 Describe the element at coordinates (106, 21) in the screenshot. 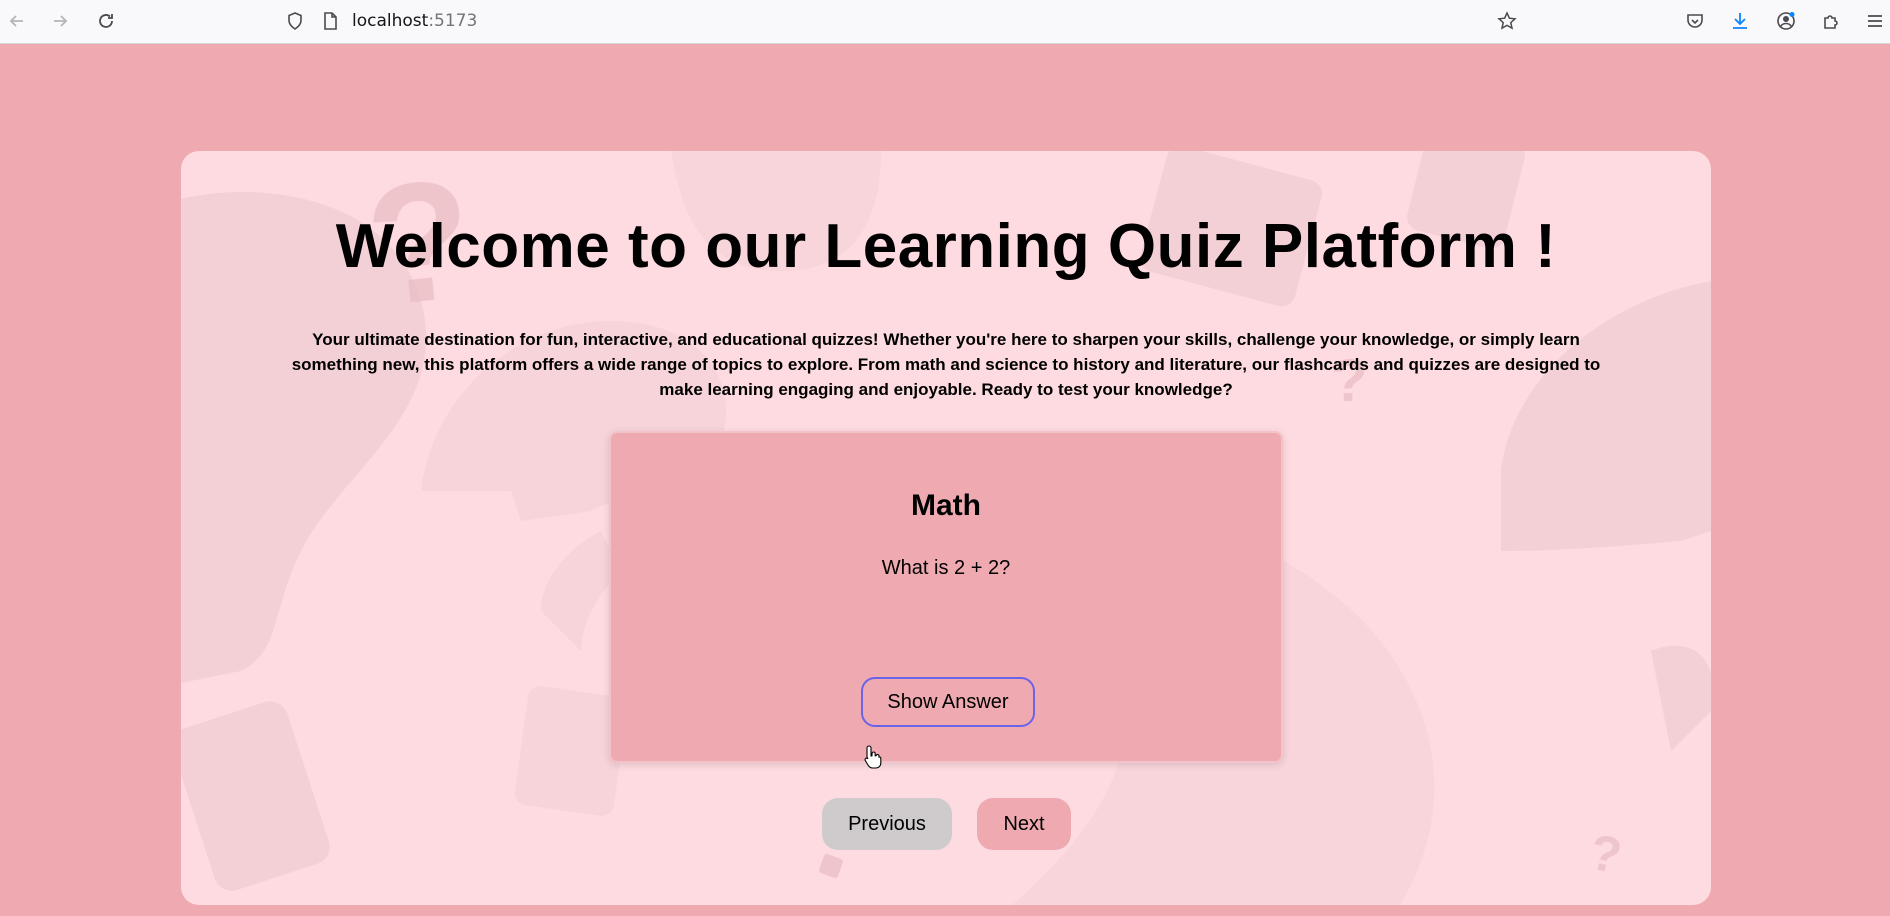

I see `reload-icon` at that location.